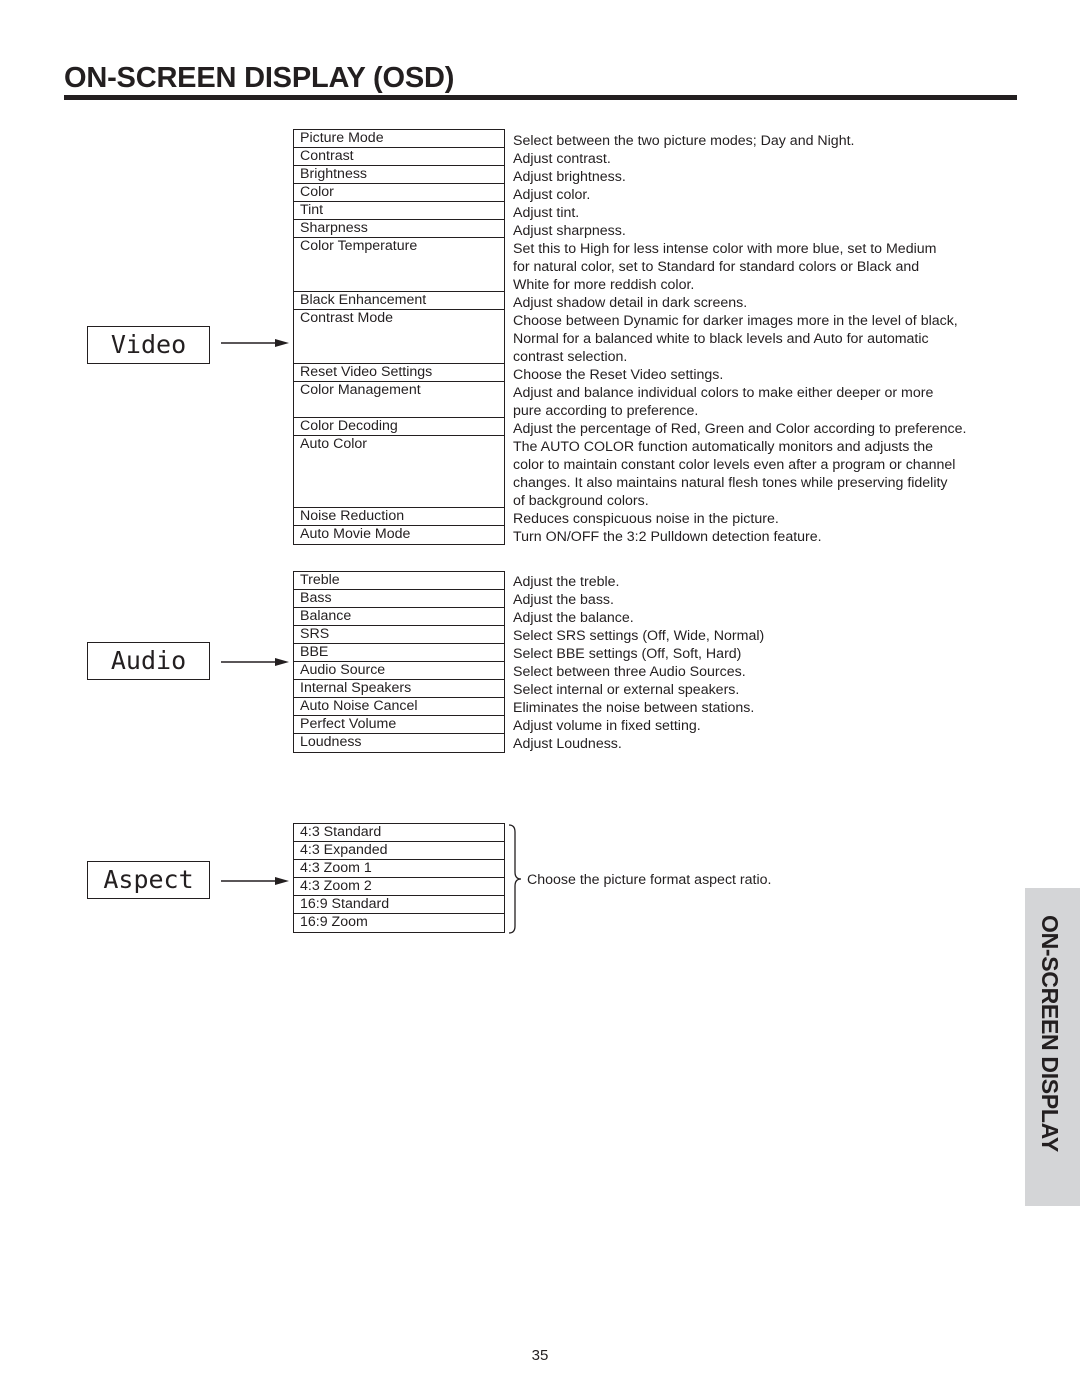 The height and width of the screenshot is (1397, 1080). Describe the element at coordinates (639, 636) in the screenshot. I see `menu-item-description: Select SRS settings (Off, Wide, Normal)` at that location.